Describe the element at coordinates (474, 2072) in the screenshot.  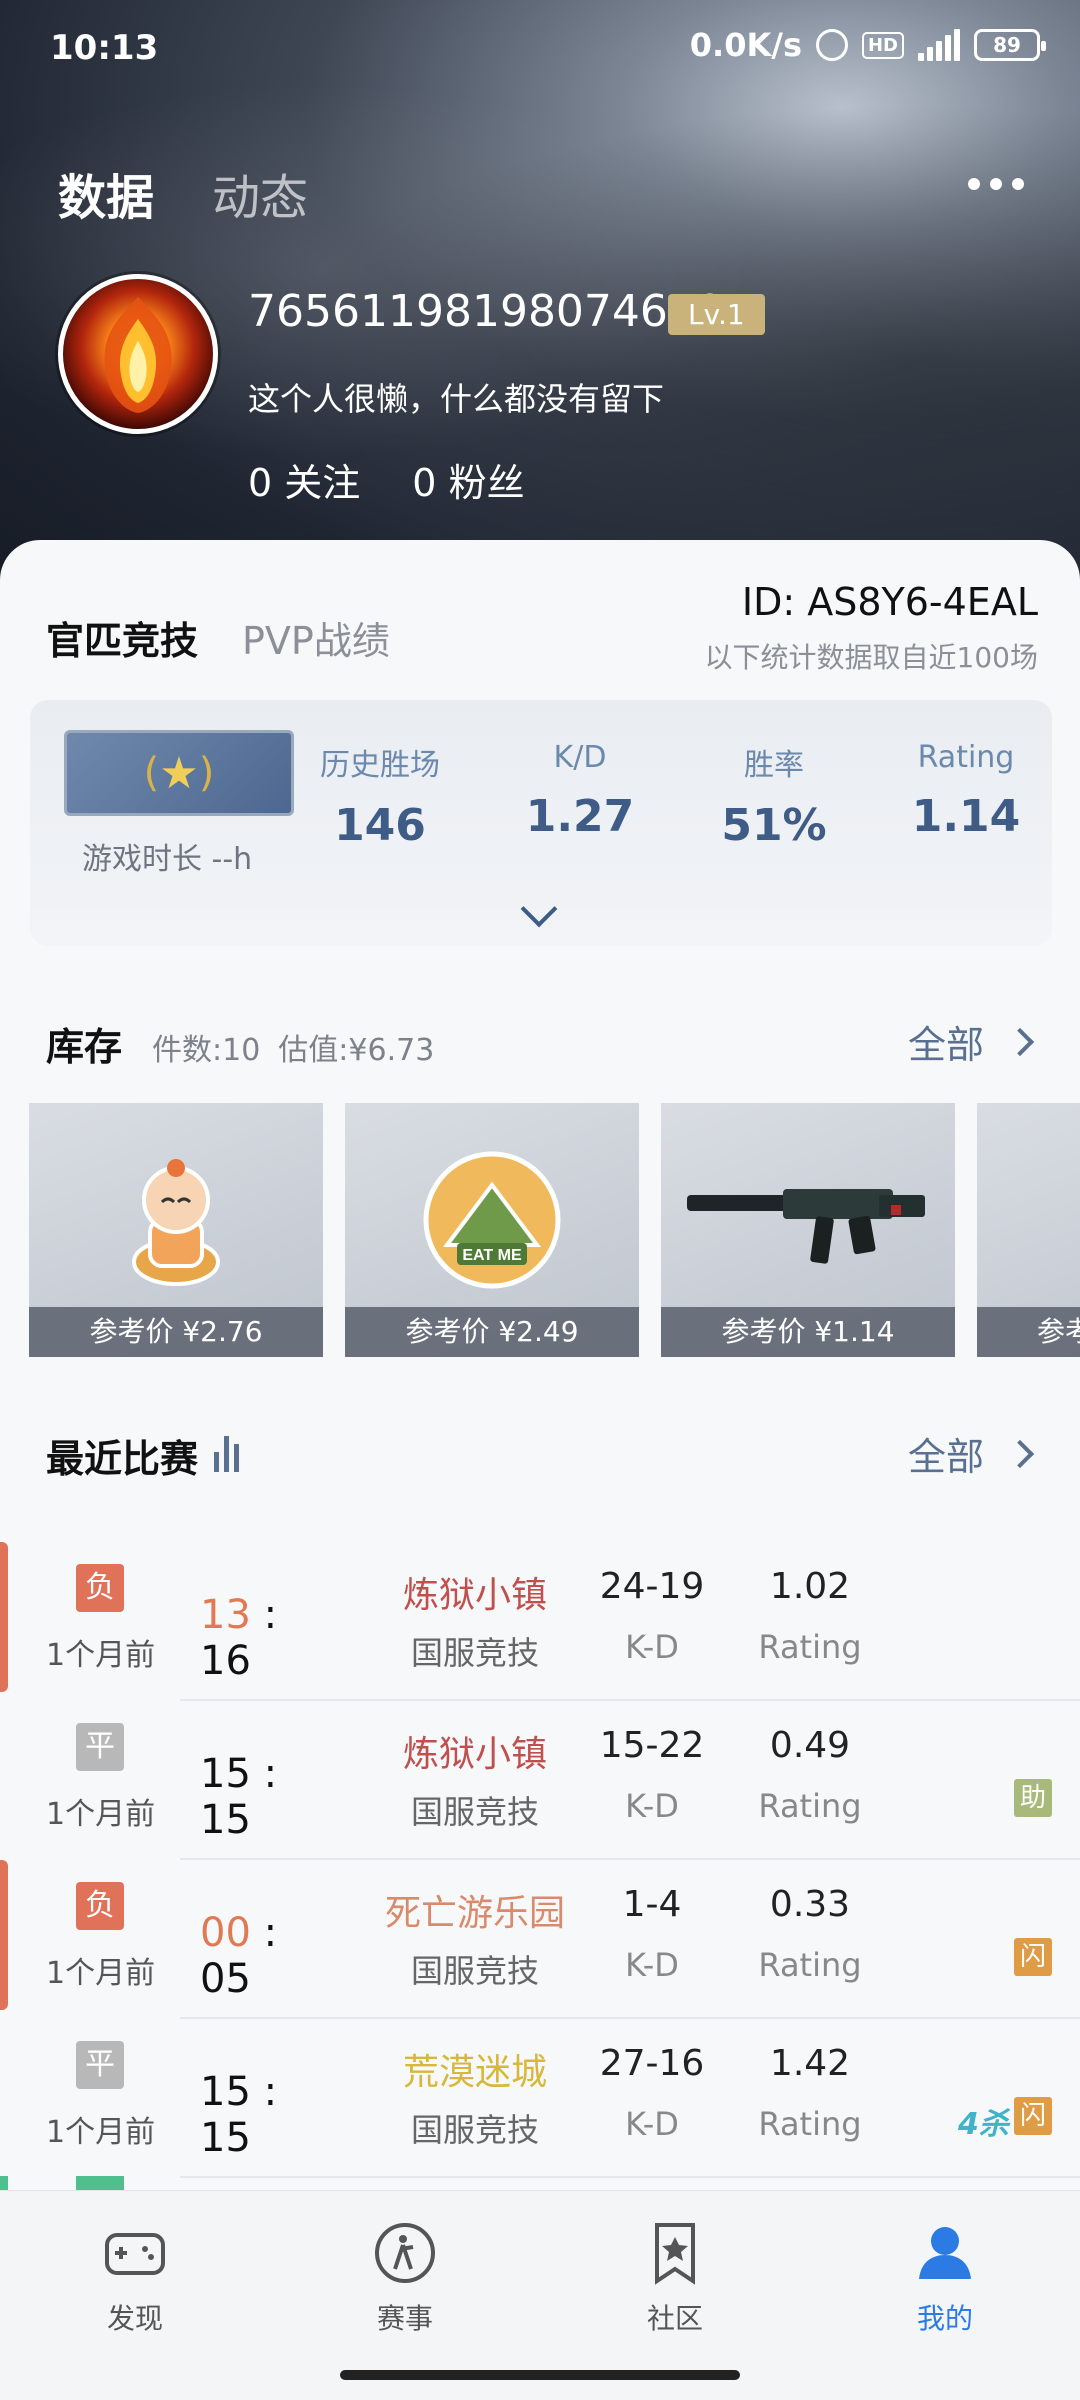
I see `match-map: 荒漠迷城` at that location.